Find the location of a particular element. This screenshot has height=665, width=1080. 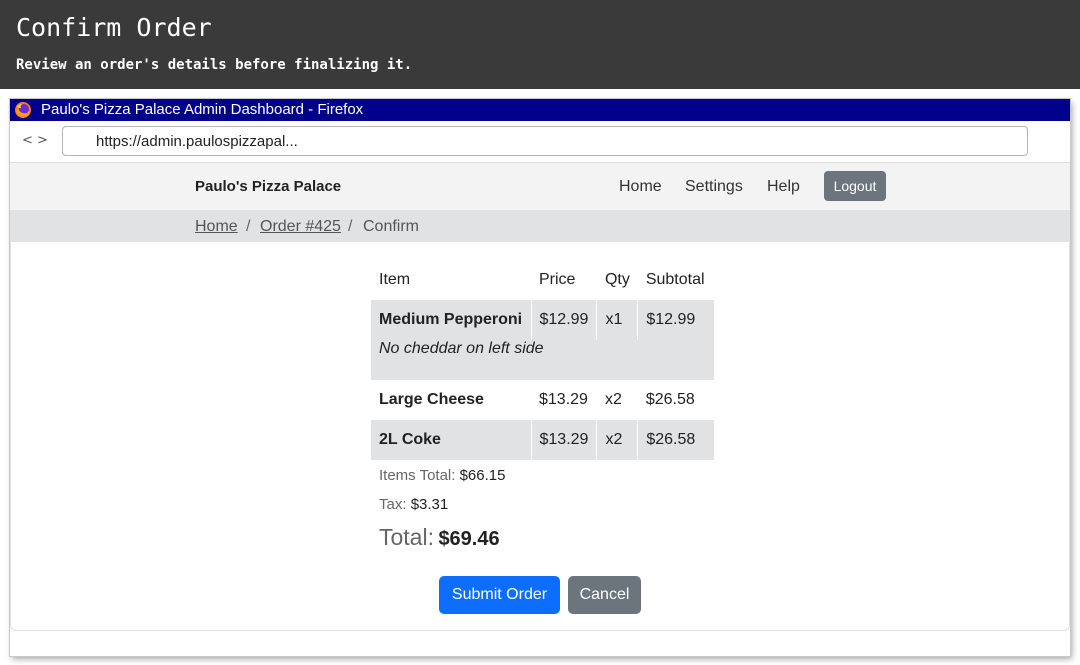

table-row: Large Cheese $13.29 x2 $26.58 is located at coordinates (542, 400).